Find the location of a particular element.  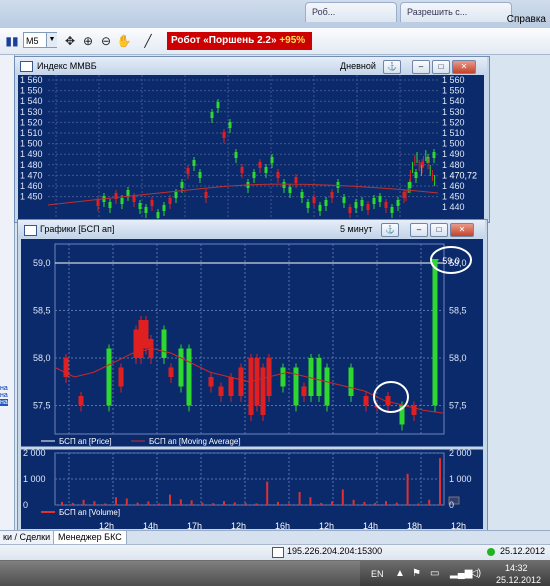

hand-icon: ✋ is located at coordinates (124, 41).